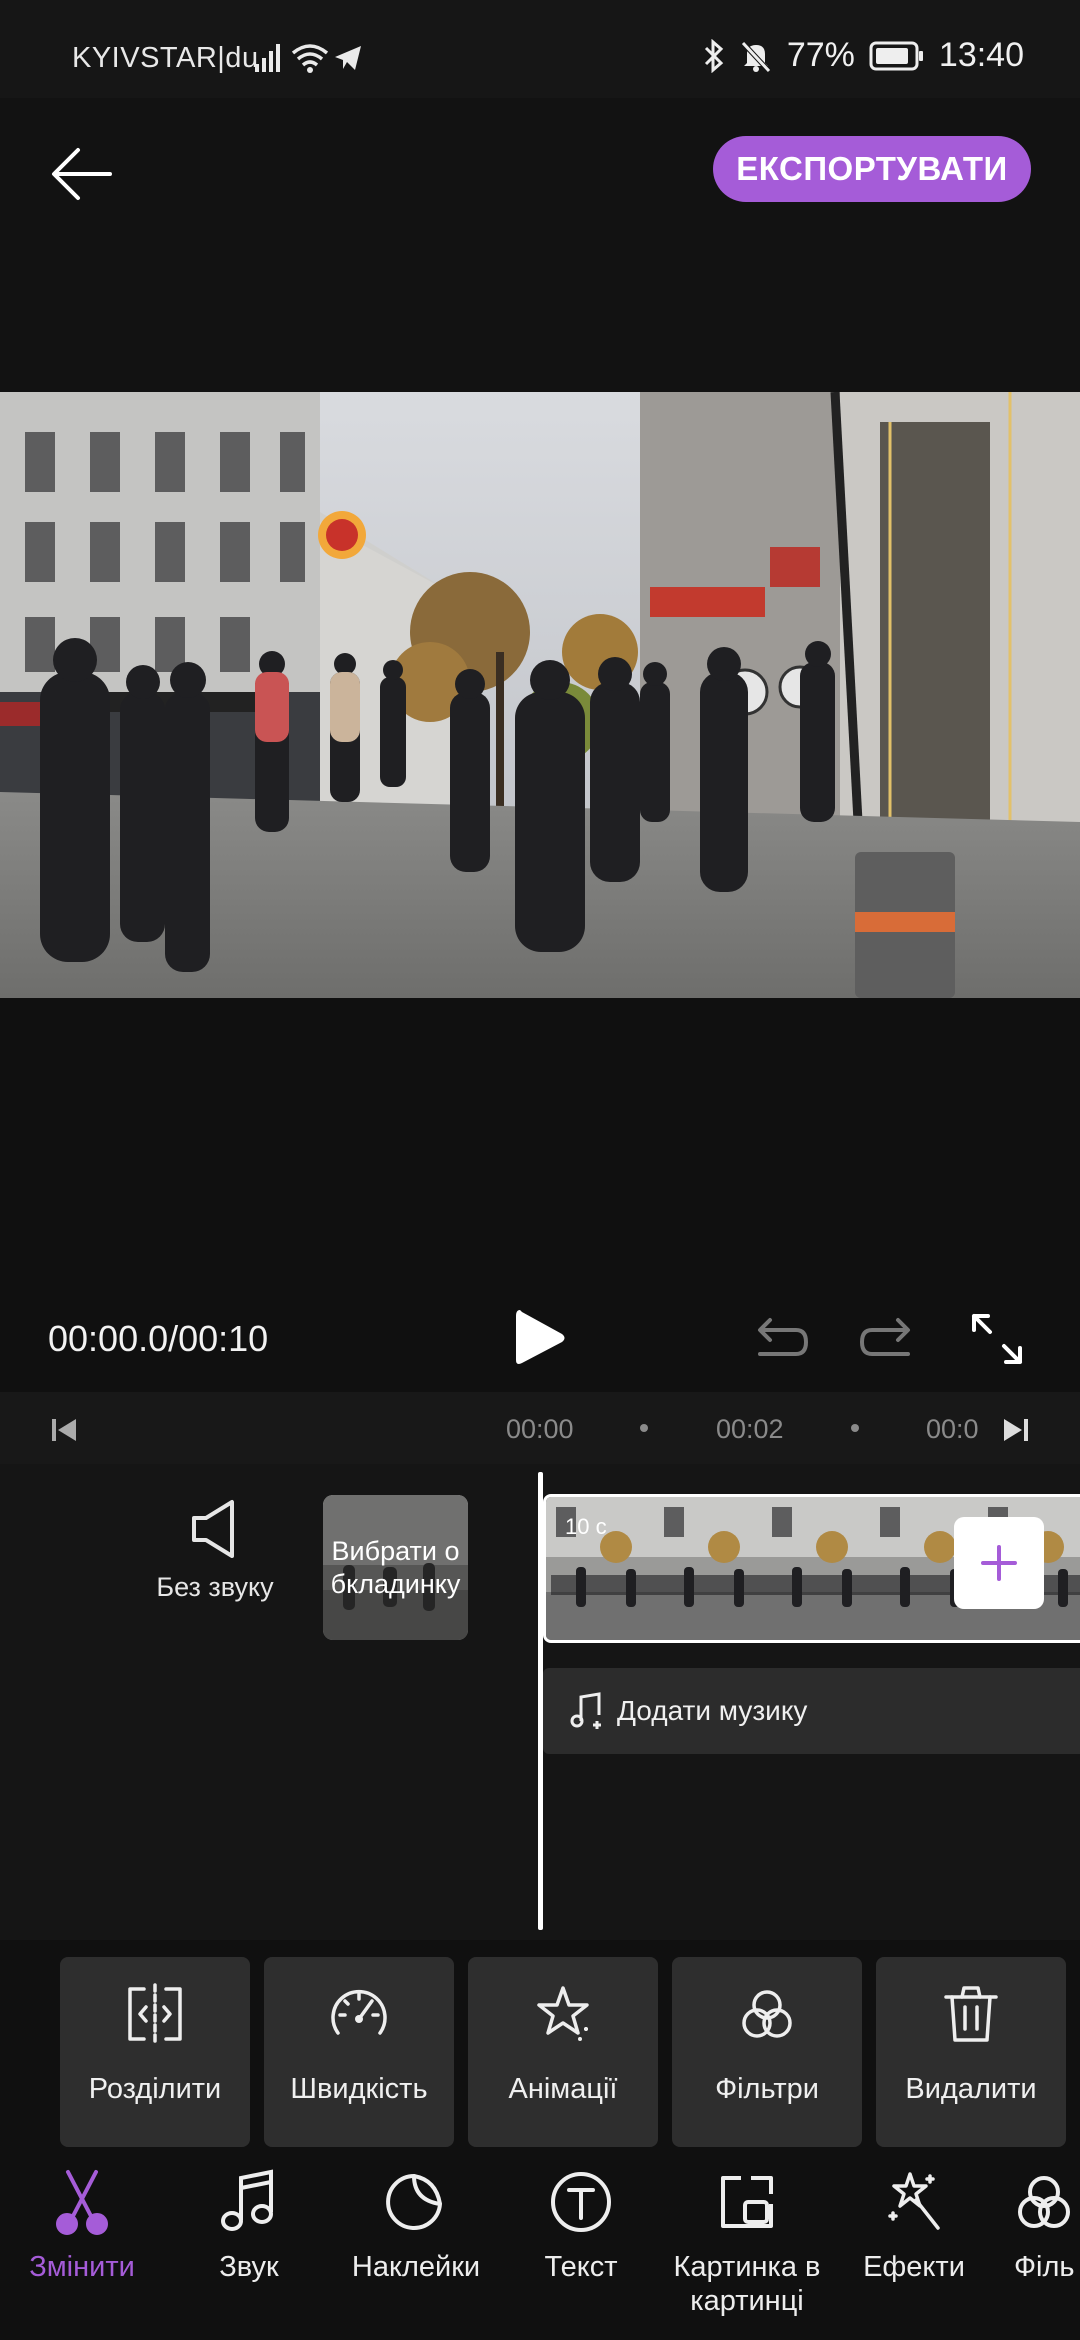  What do you see at coordinates (750, 1429) in the screenshot?
I see `ruler-label: 00:02` at bounding box center [750, 1429].